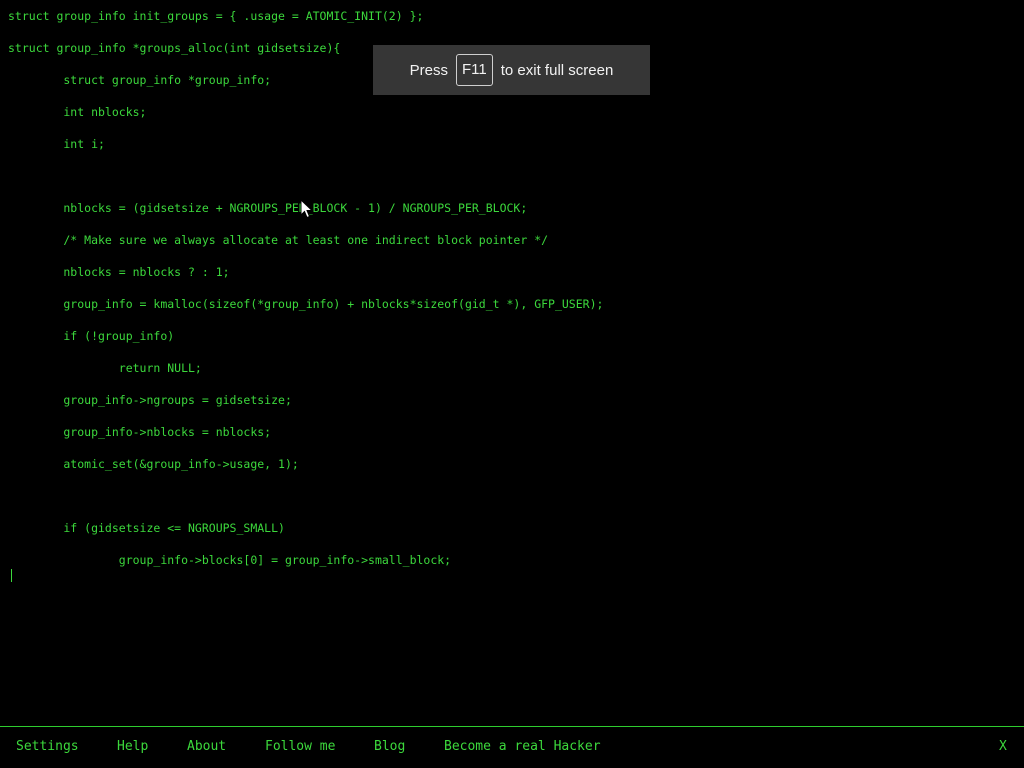  Describe the element at coordinates (91, 336) in the screenshot. I see `code-line: if (!group_info)` at that location.